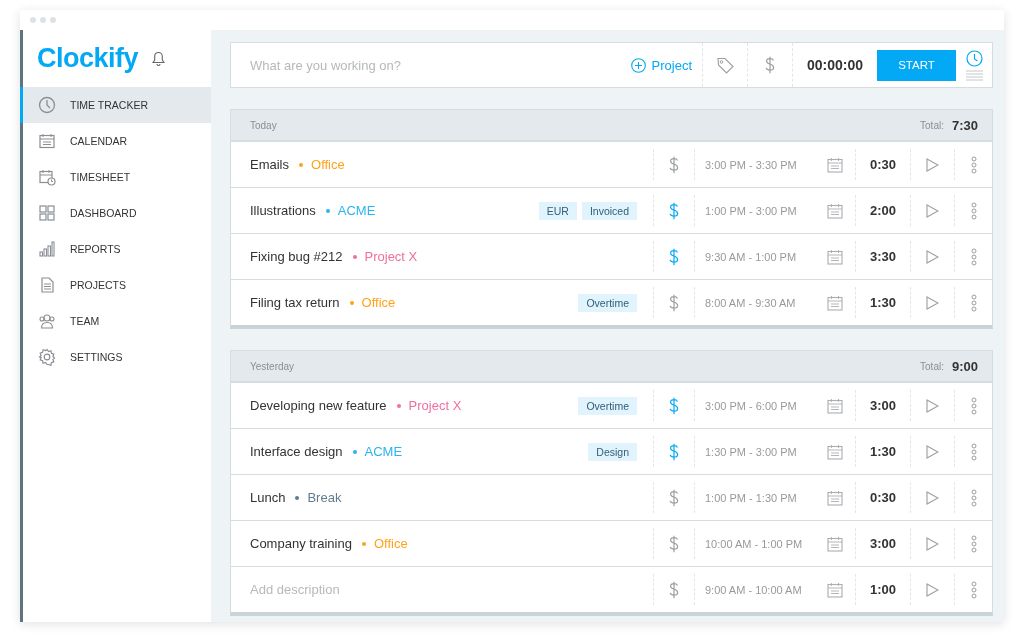  Describe the element at coordinates (725, 65) in the screenshot. I see `tag-icon` at that location.